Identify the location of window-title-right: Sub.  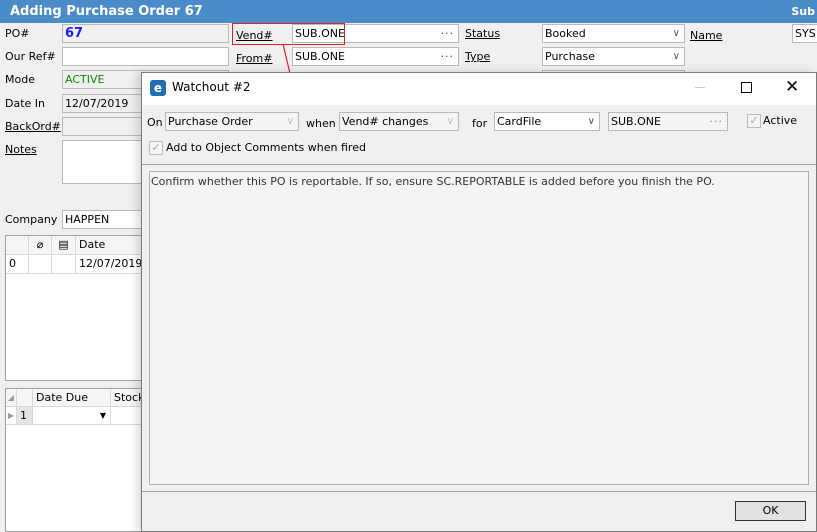
(803, 11).